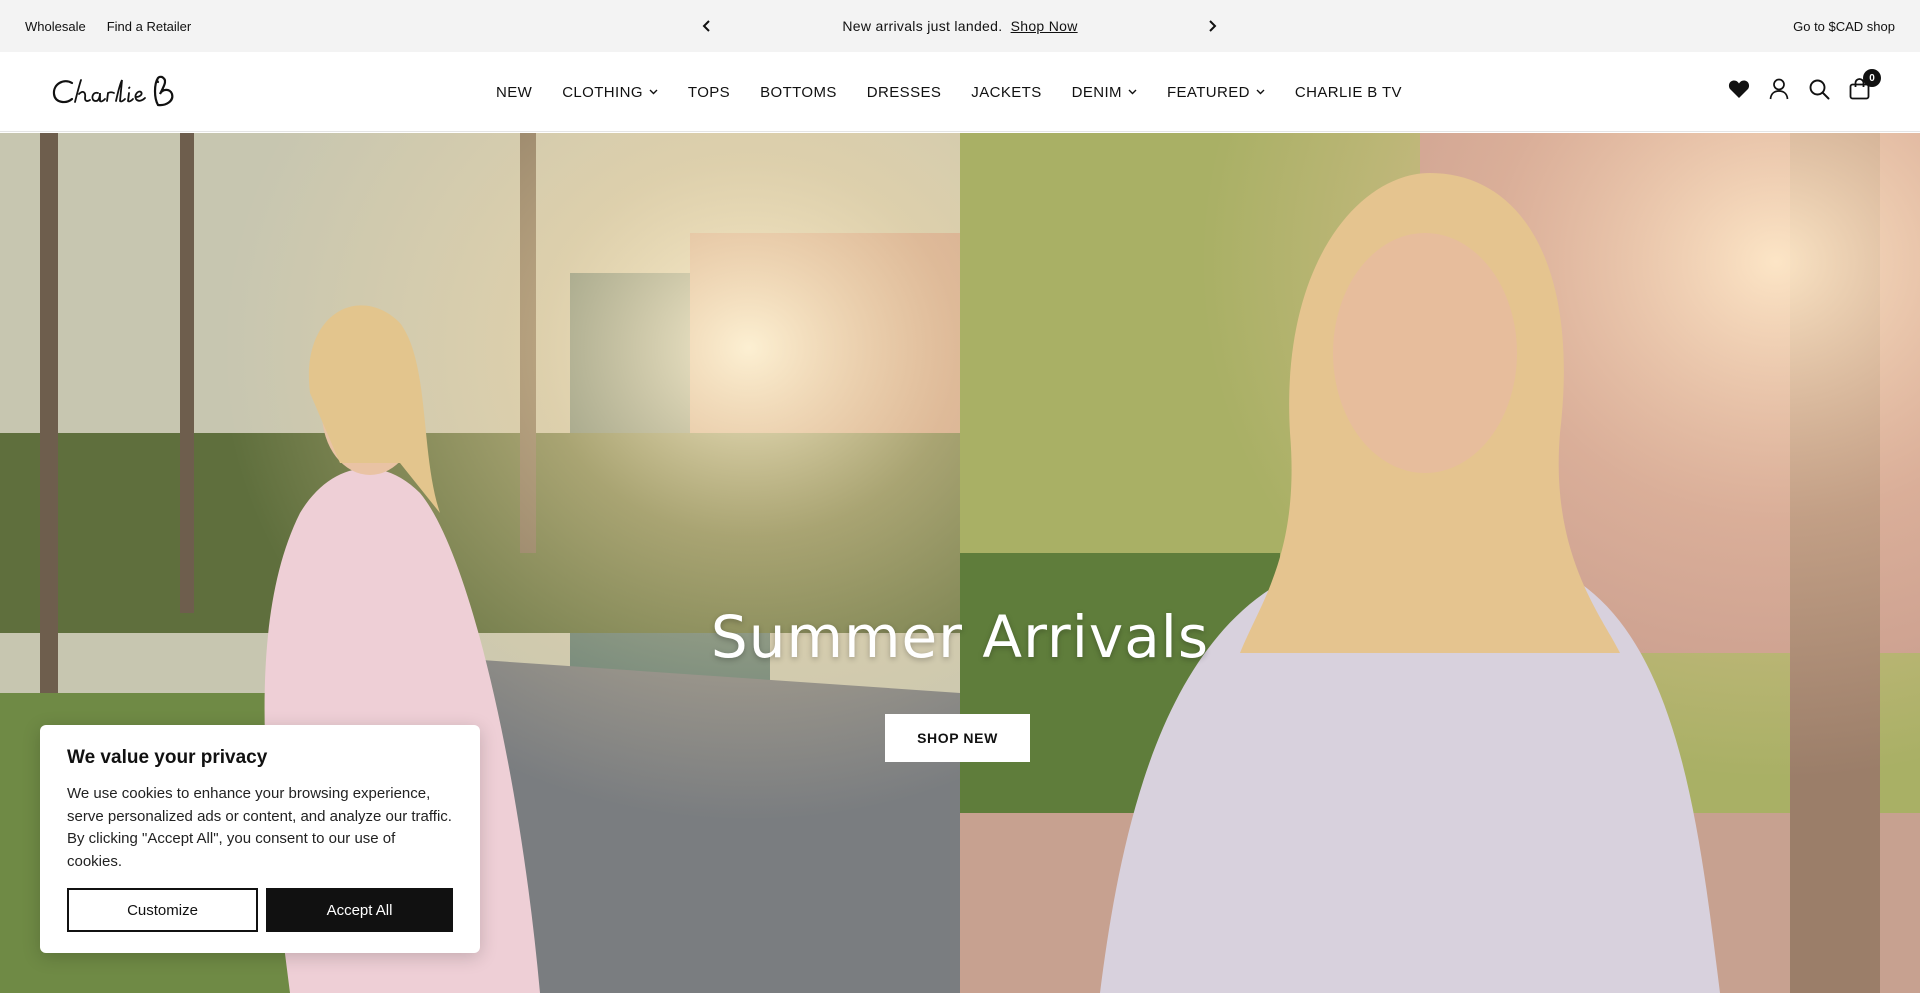  I want to click on account-icon, so click(1779, 89).